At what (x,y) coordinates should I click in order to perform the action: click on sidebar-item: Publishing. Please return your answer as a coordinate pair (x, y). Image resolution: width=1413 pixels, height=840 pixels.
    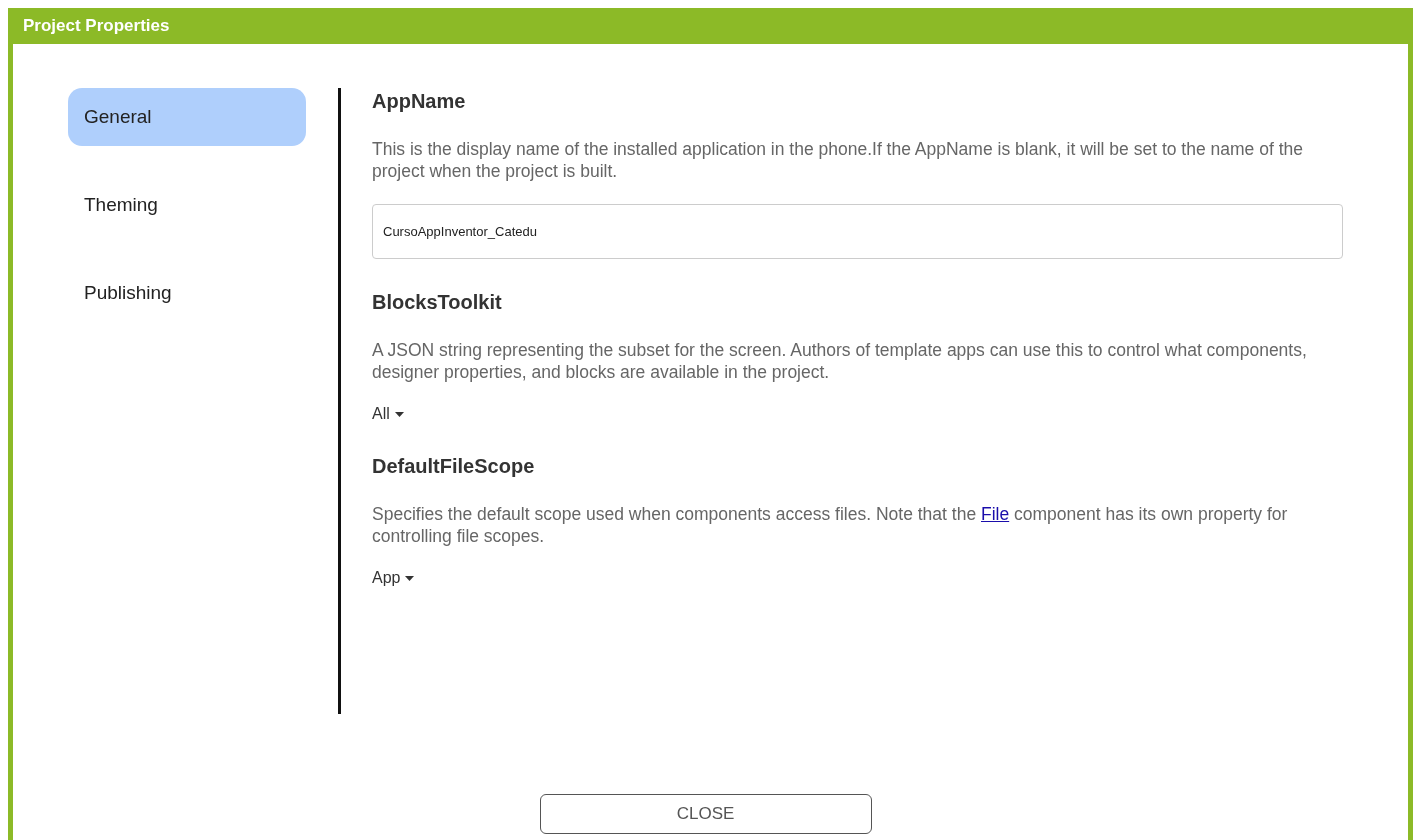
    Looking at the image, I should click on (187, 293).